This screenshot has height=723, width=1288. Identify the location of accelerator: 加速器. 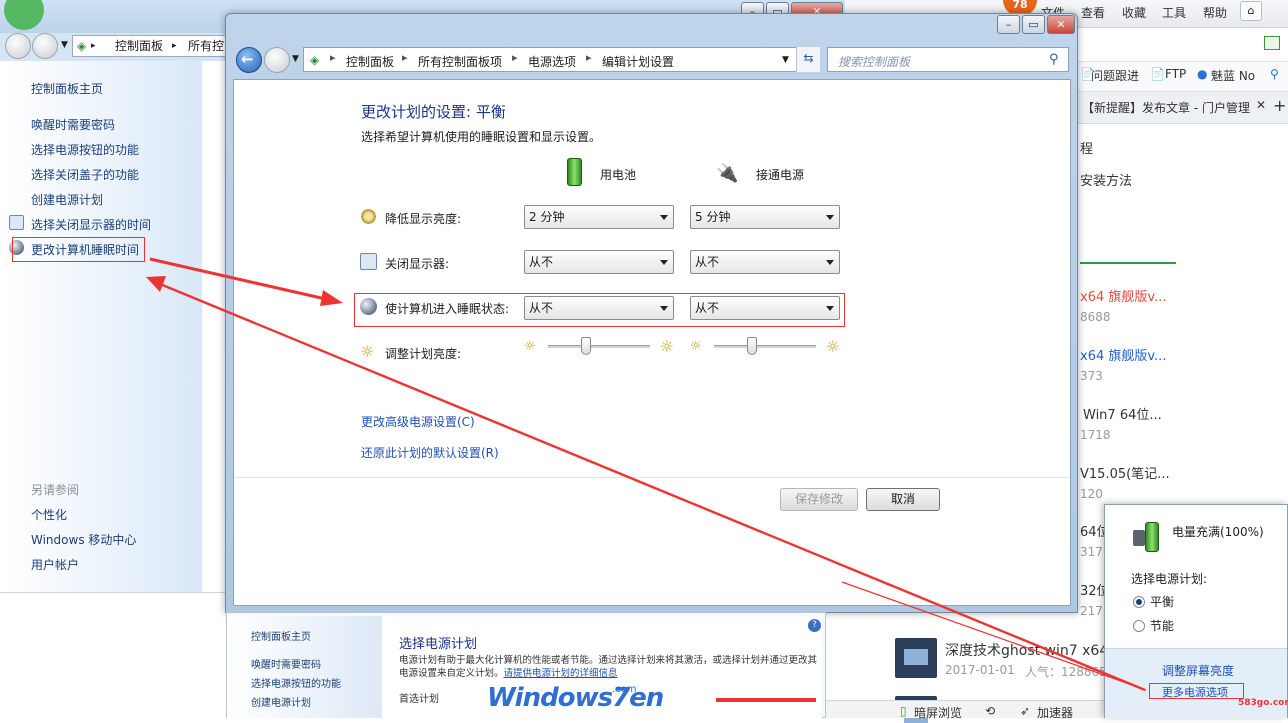
(1055, 712).